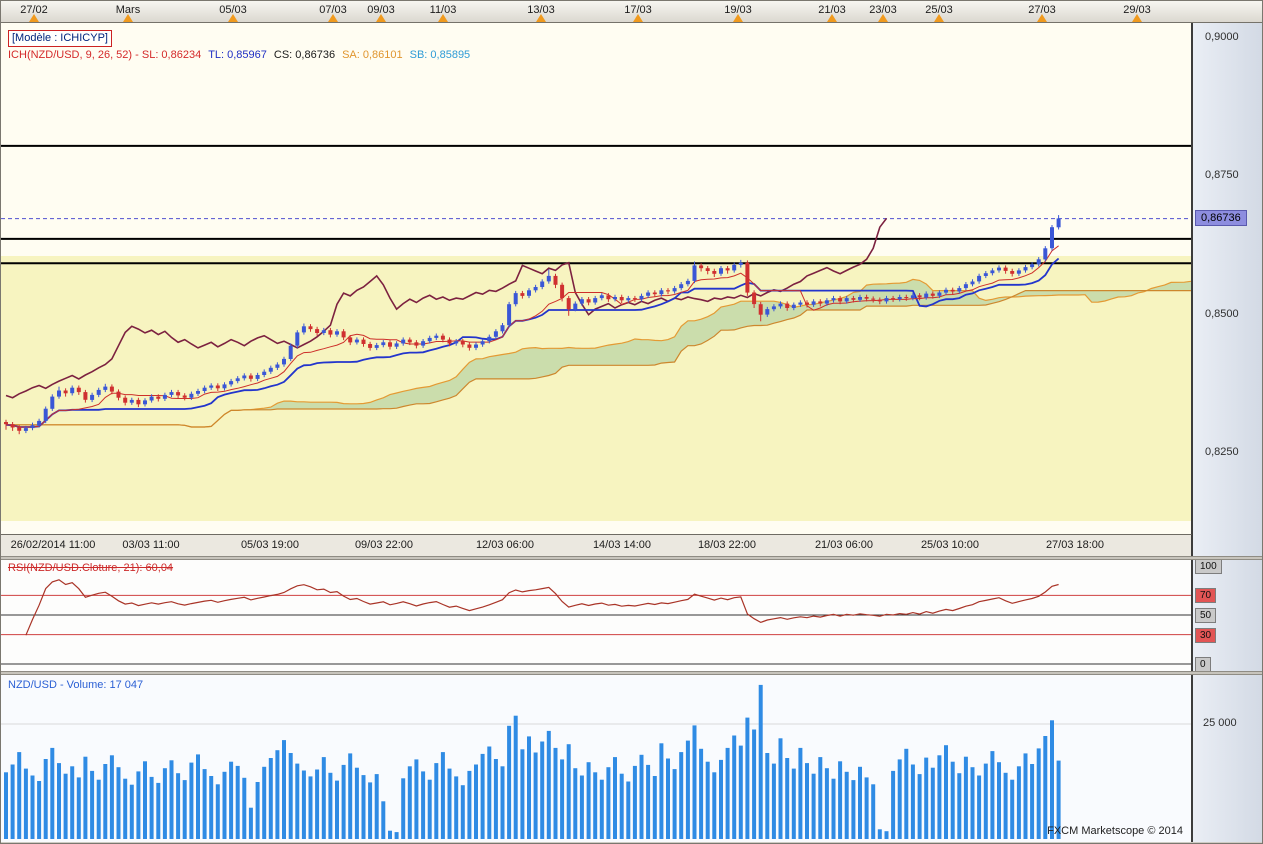  Describe the element at coordinates (1075, 545) in the screenshot. I see `x-axis-date: 27/03 18:00` at that location.